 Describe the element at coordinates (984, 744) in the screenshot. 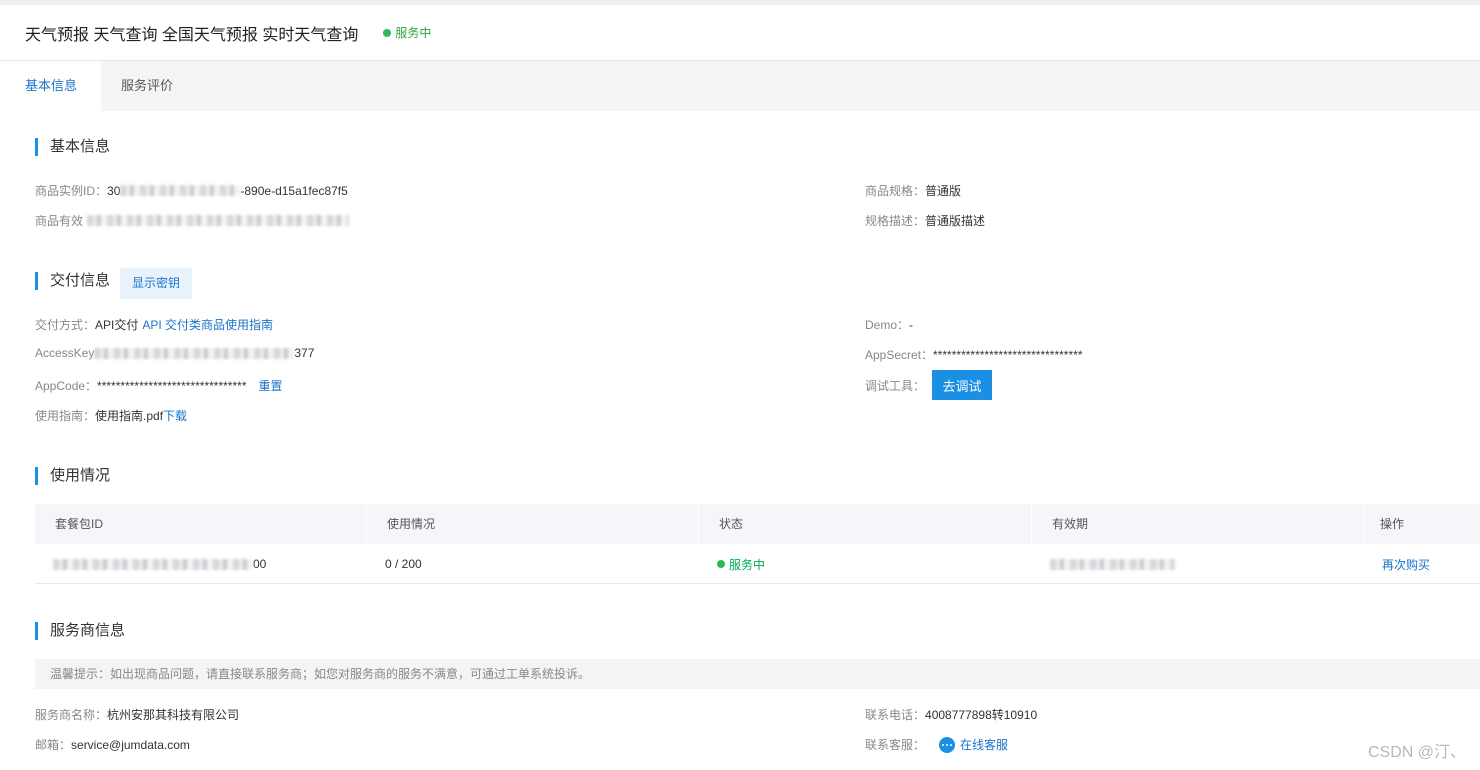

I see `online-support-link: 在线客服` at that location.